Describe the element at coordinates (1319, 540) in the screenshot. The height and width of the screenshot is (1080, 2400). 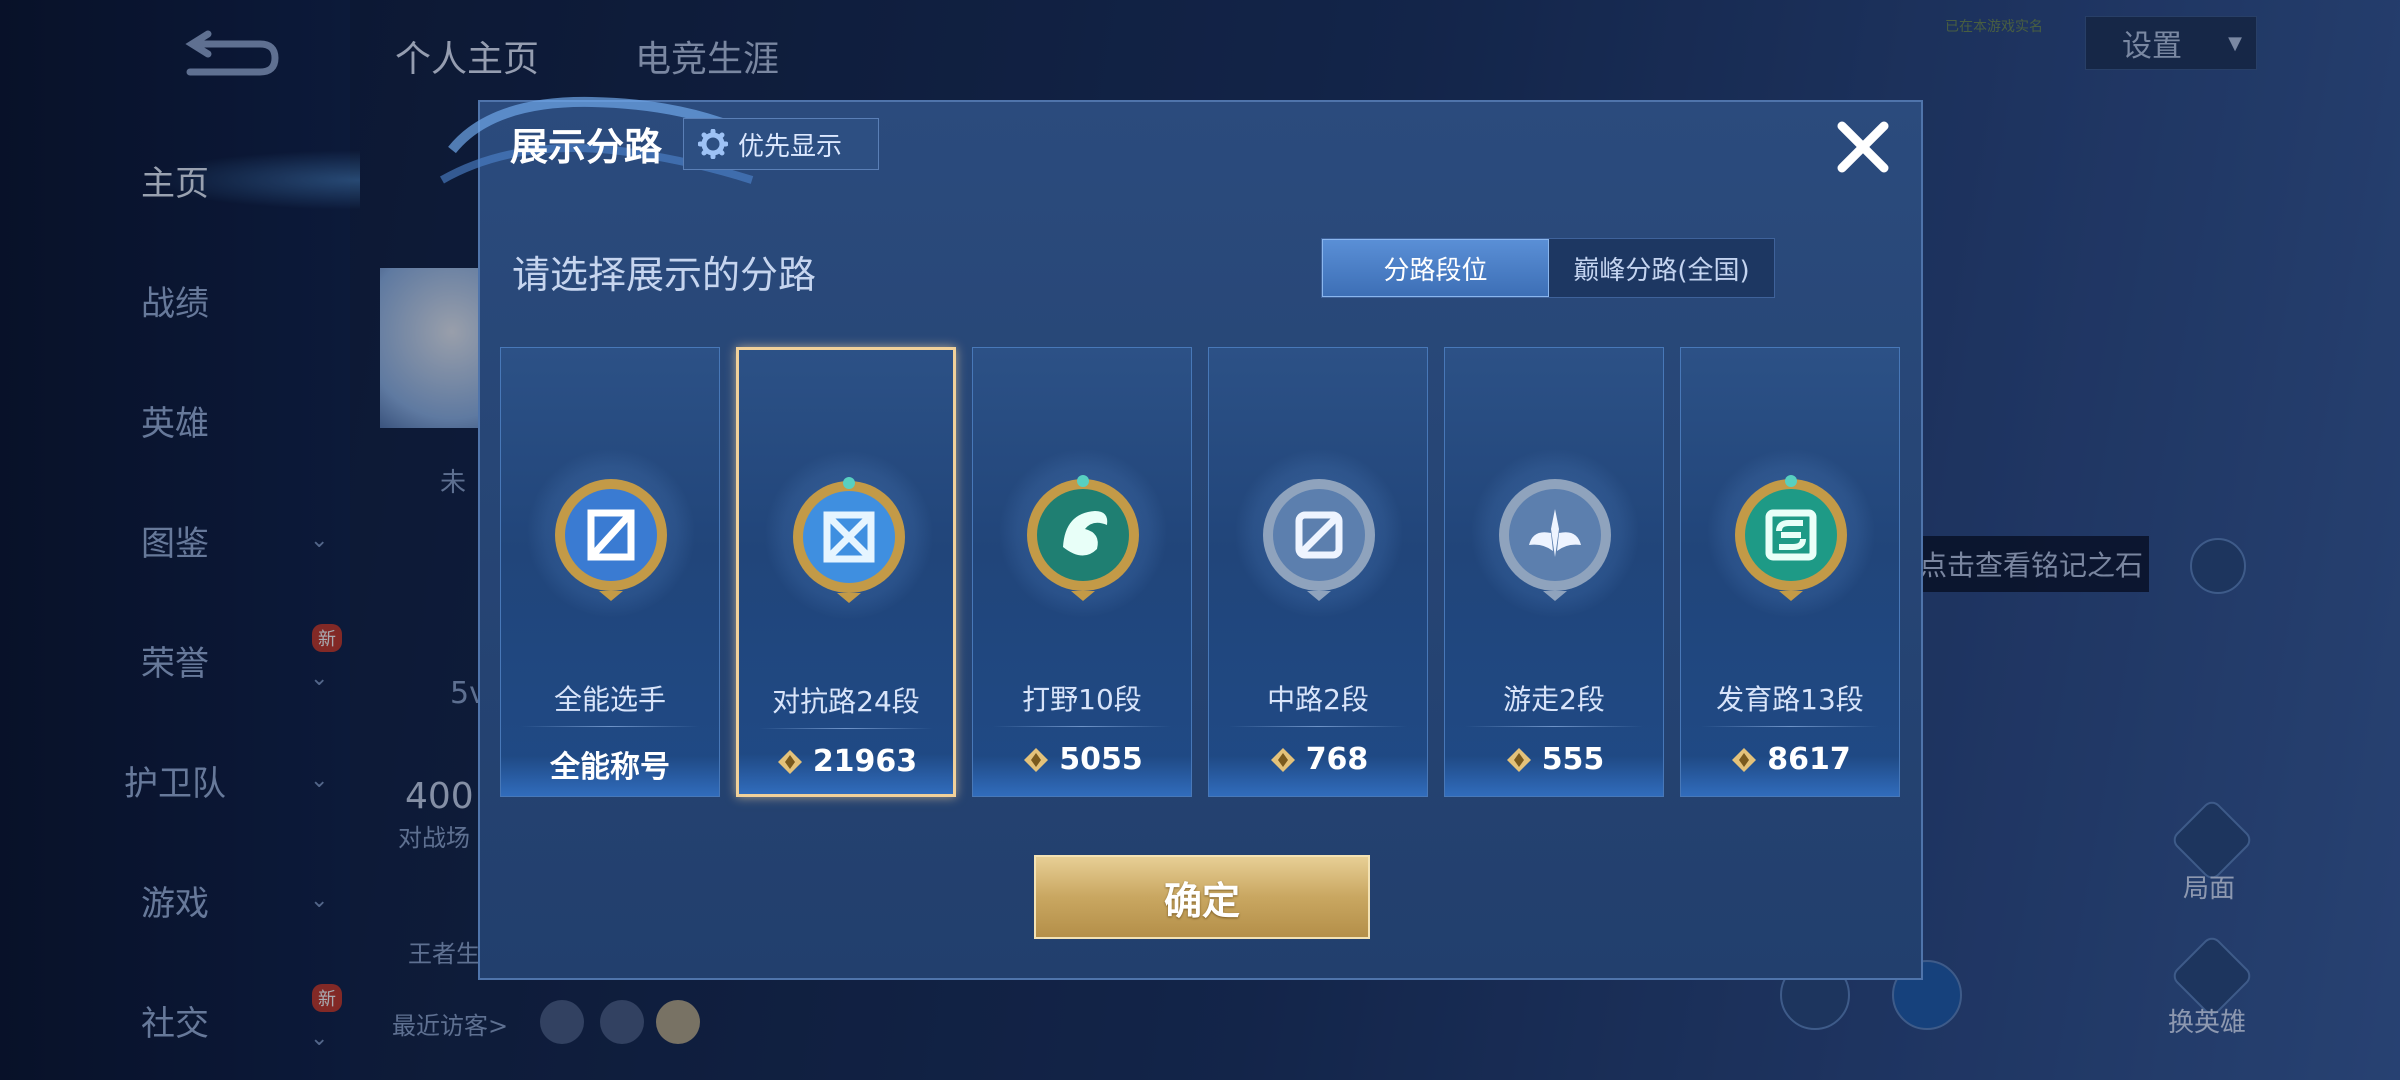
I see `mid-lane-badge-icon` at that location.